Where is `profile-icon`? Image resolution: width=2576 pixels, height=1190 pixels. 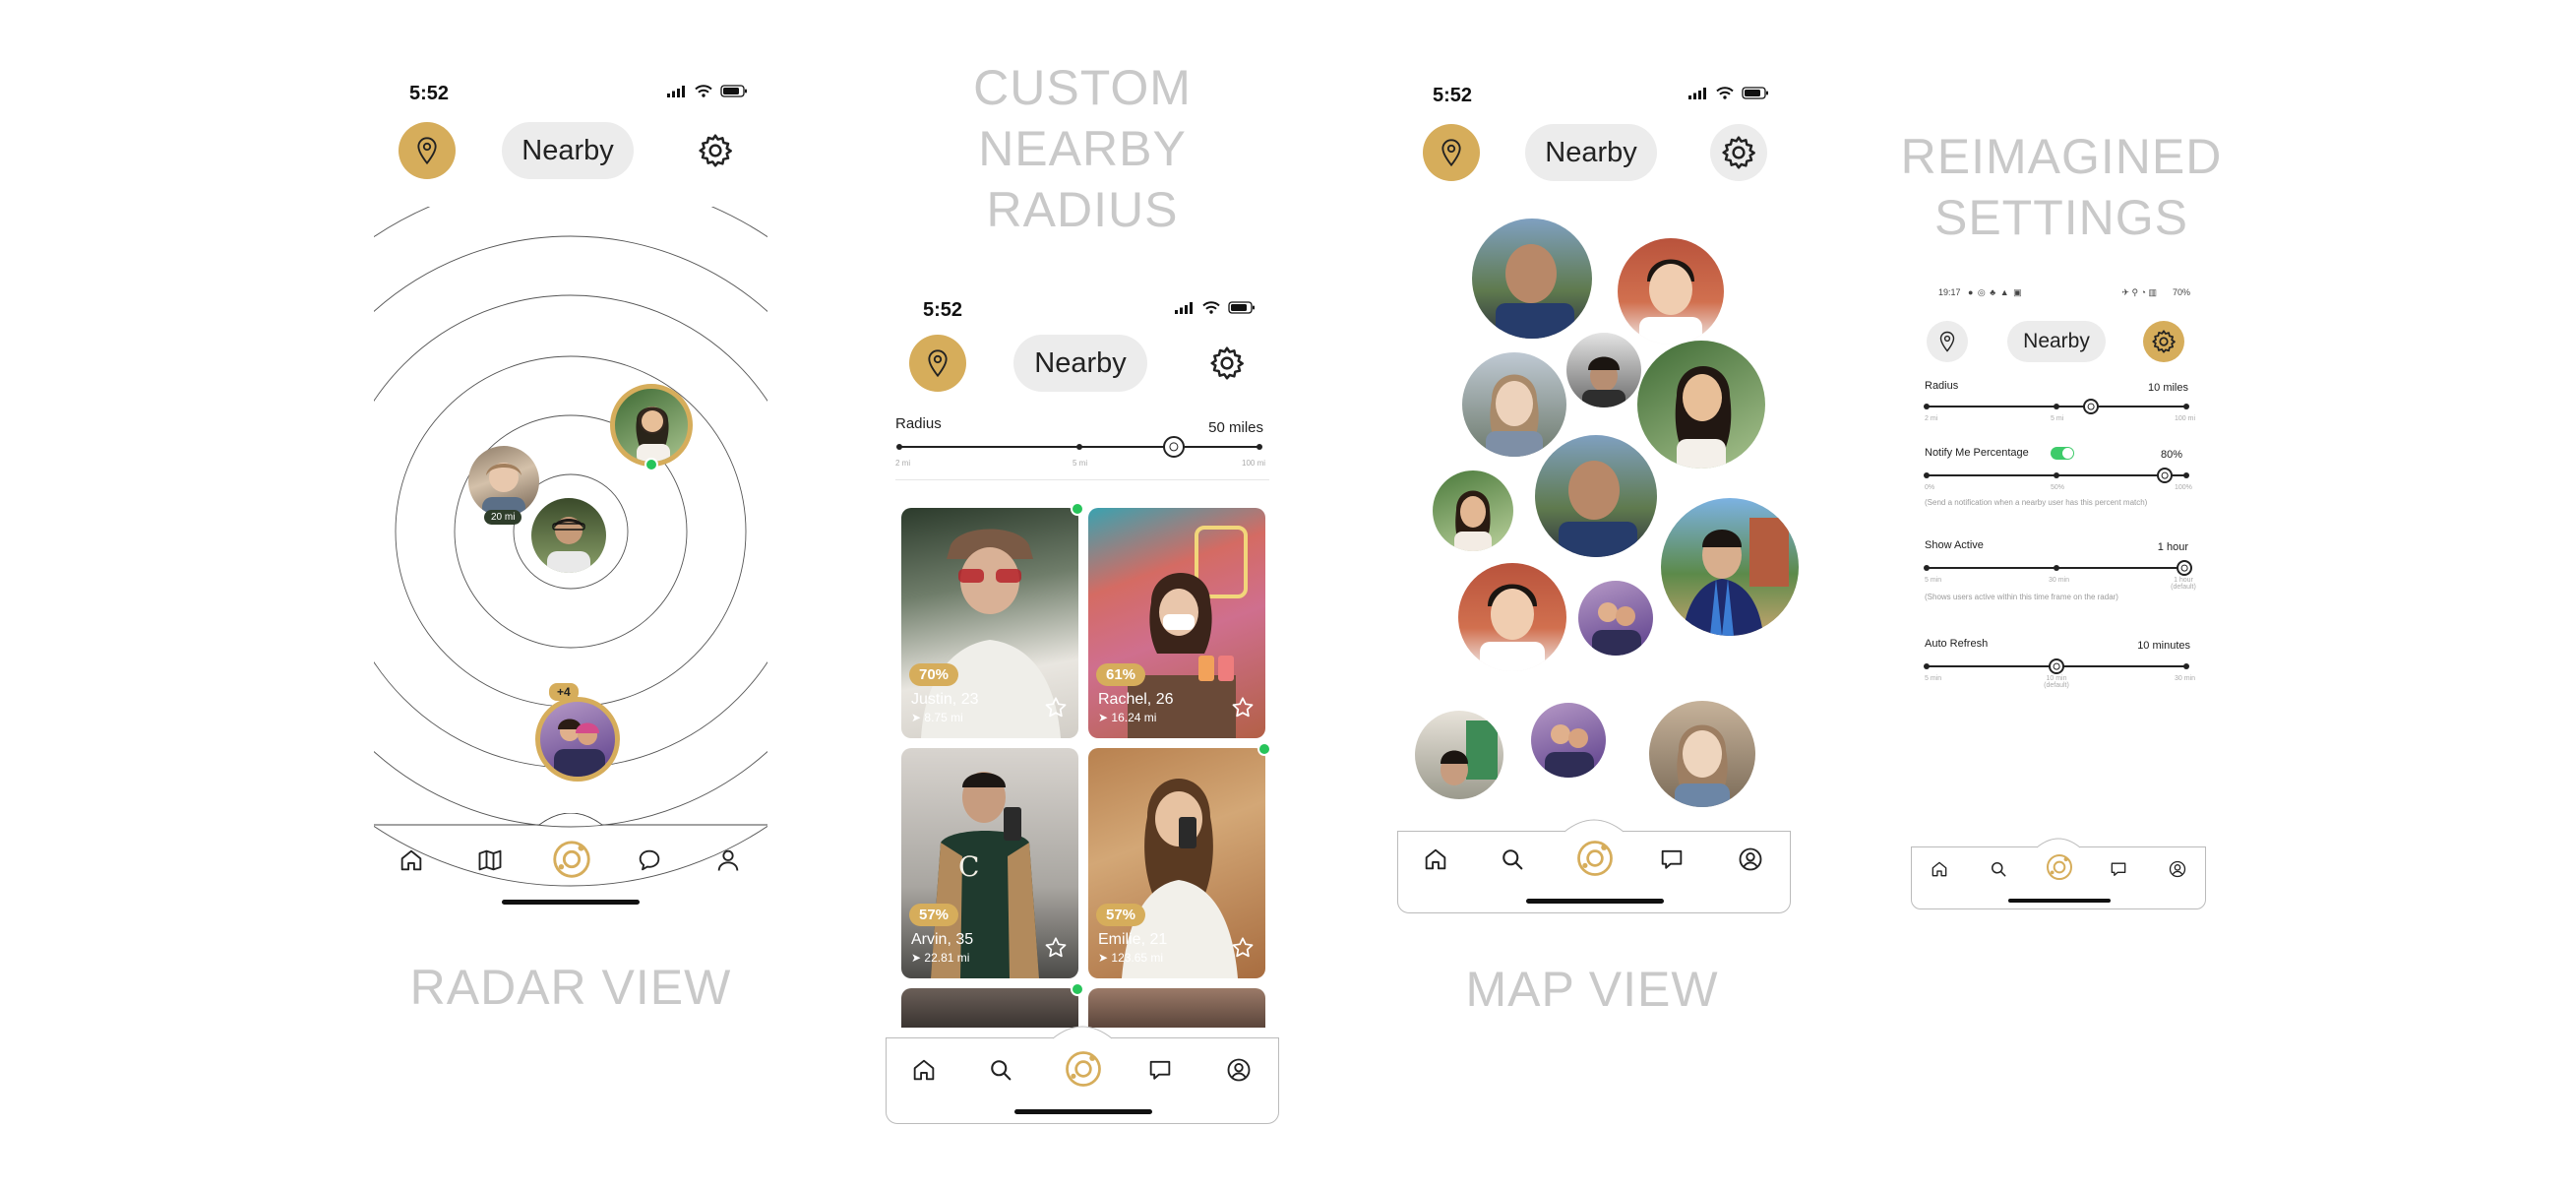
profile-icon is located at coordinates (1239, 1070).